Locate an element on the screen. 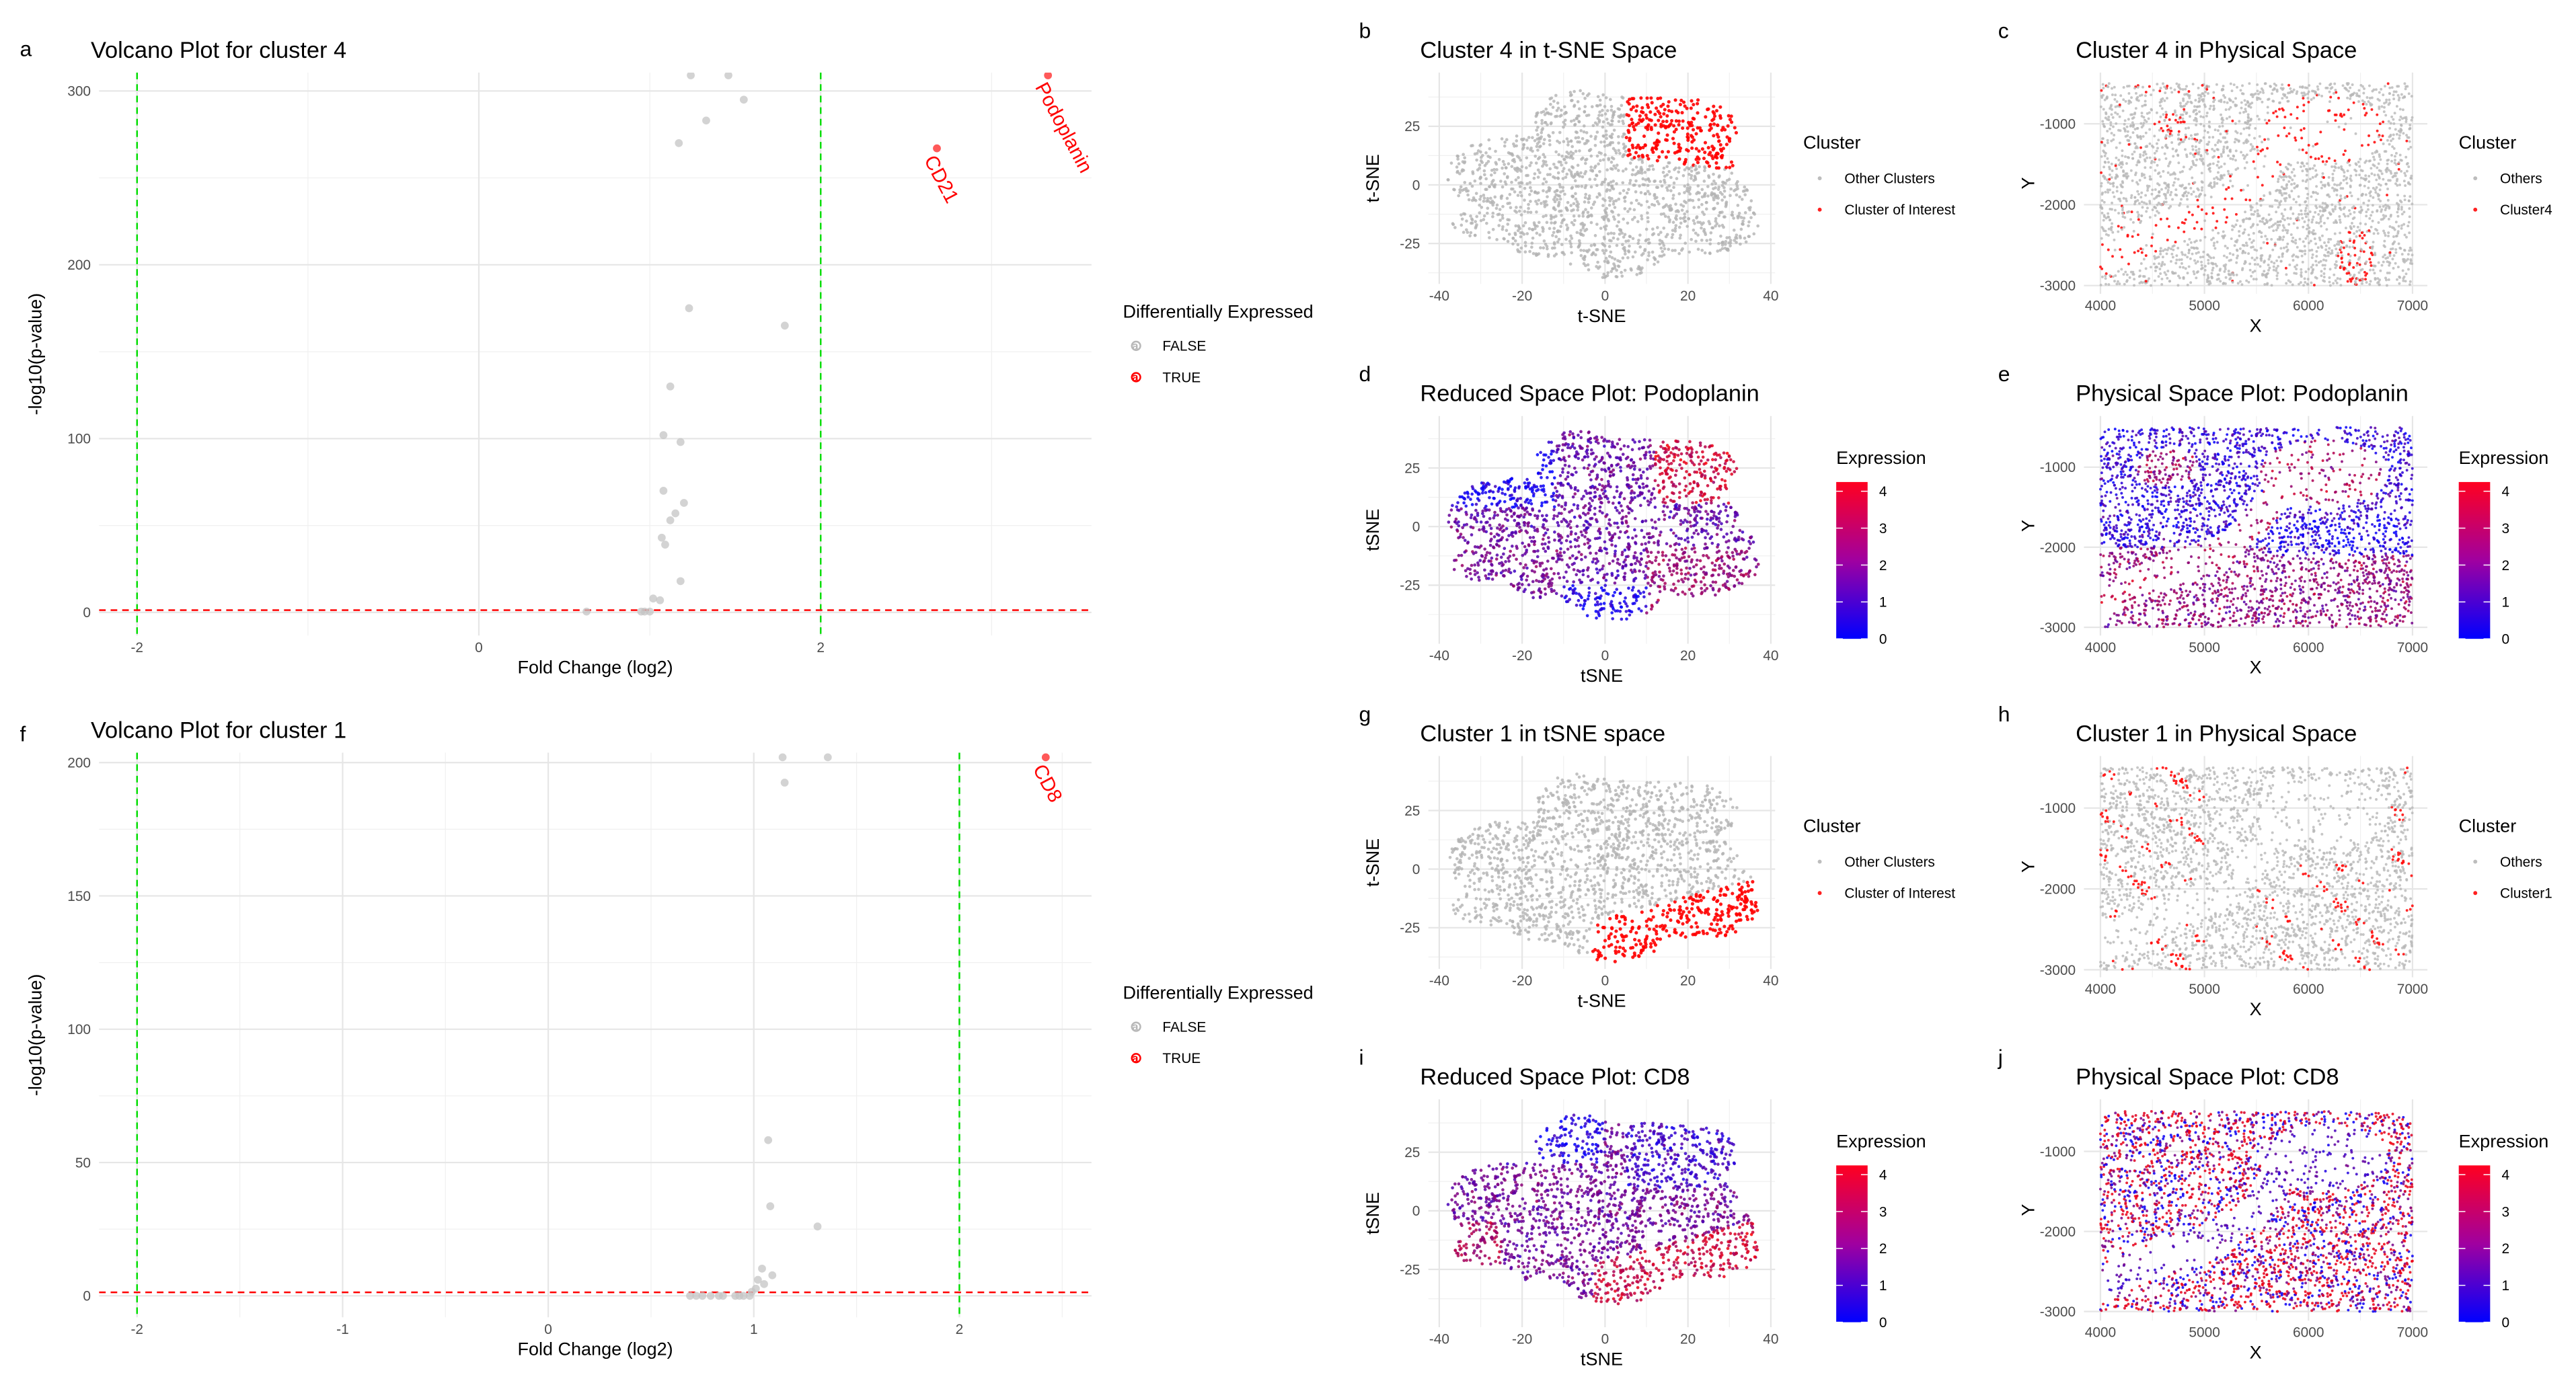  x-tick-label: -2 is located at coordinates (136, 648).